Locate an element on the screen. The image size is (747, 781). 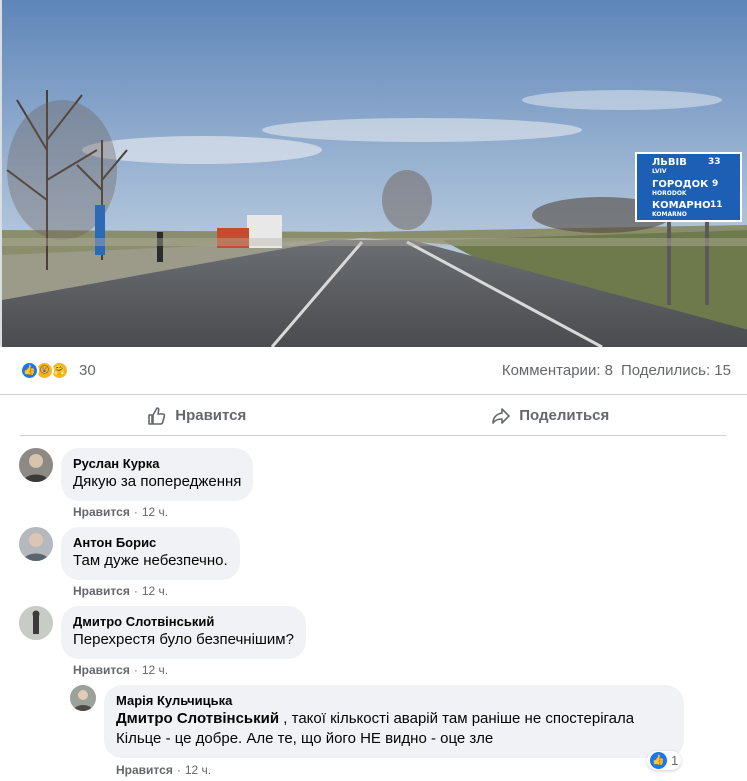
comment-author: Руслан Курка is located at coordinates (157, 464).